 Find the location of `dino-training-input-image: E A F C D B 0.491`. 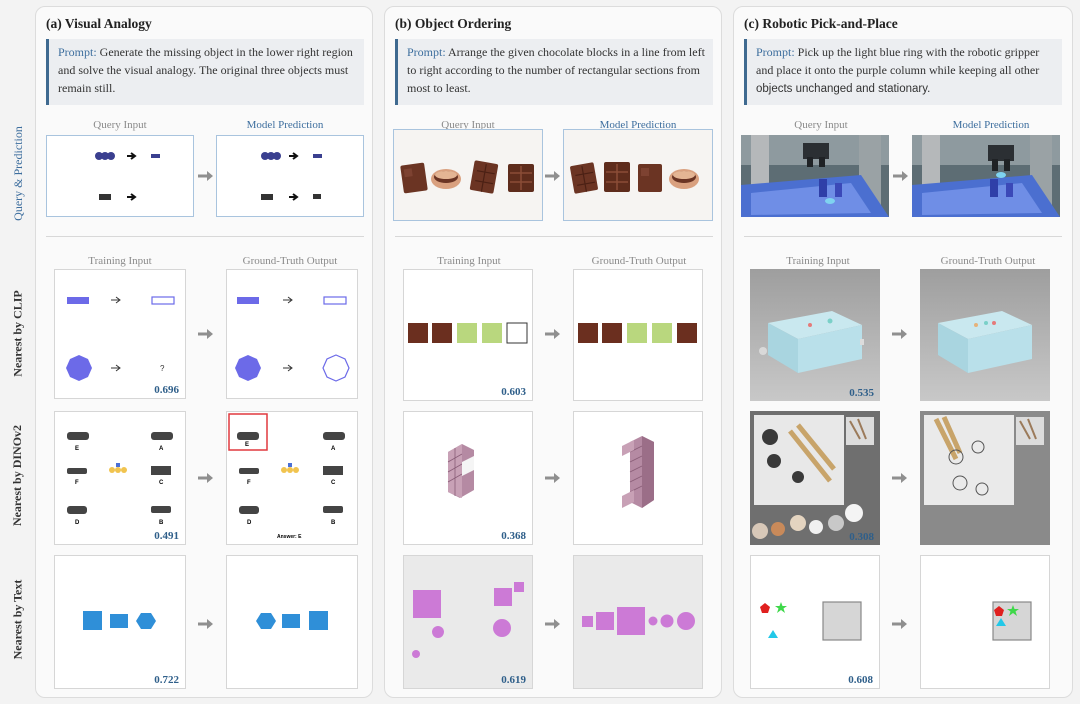

dino-training-input-image: E A F C D B 0.491 is located at coordinates (120, 478).